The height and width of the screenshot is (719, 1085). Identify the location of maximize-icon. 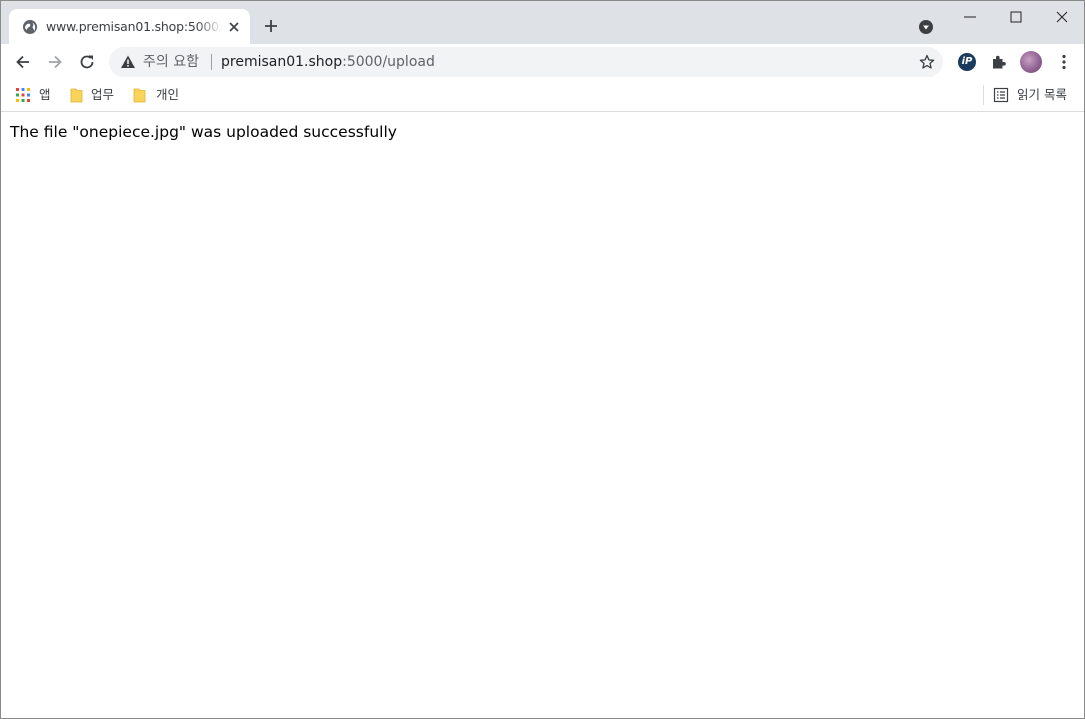
(1016, 17).